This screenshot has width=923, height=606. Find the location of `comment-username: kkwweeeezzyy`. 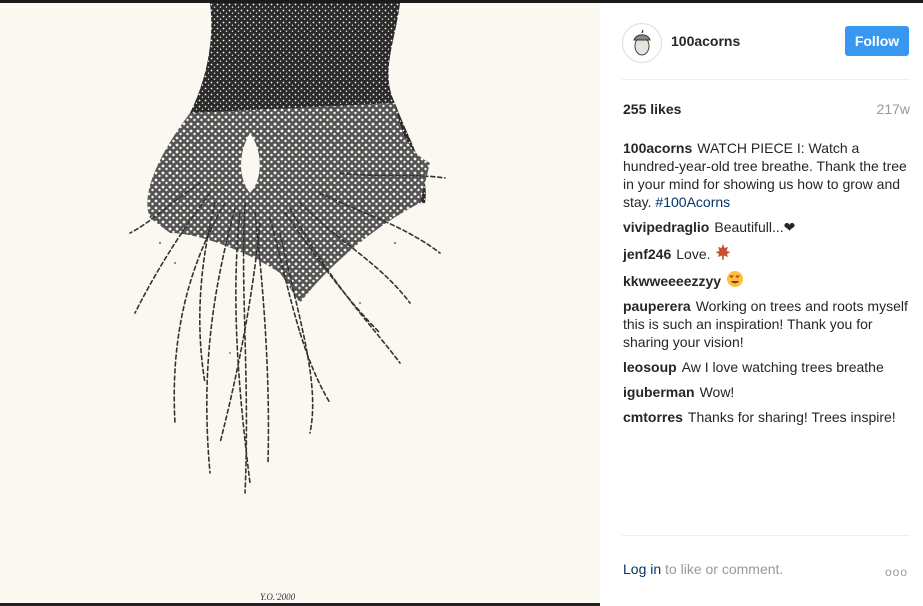

comment-username: kkwweeeezzyy is located at coordinates (672, 281).